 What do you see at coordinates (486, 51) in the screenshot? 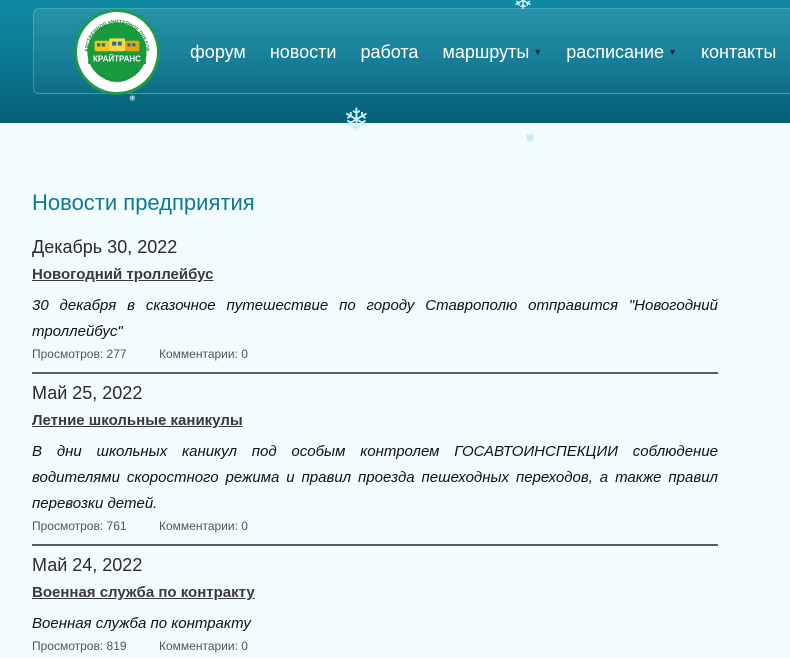
I see `nav-item-label: маршруты` at bounding box center [486, 51].